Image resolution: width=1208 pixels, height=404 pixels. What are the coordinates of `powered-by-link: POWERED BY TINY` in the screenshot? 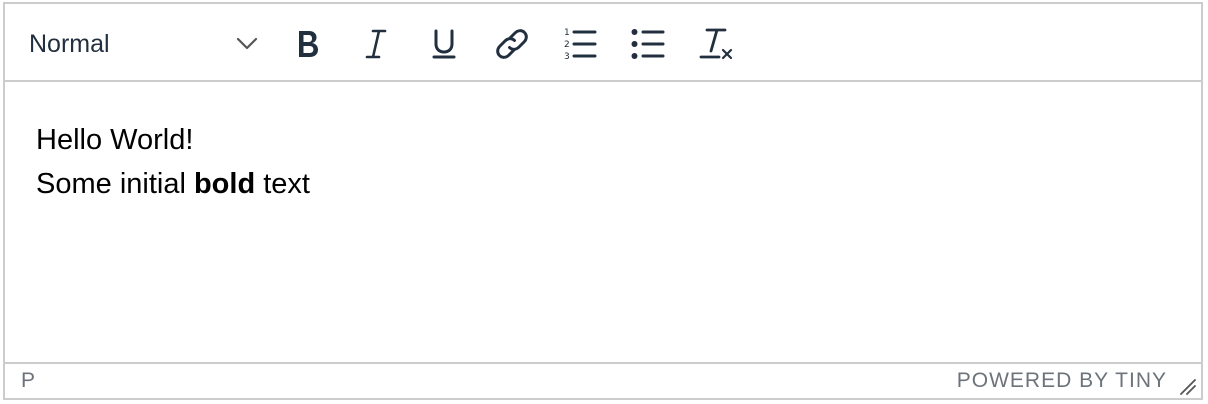 It's located at (1062, 381).